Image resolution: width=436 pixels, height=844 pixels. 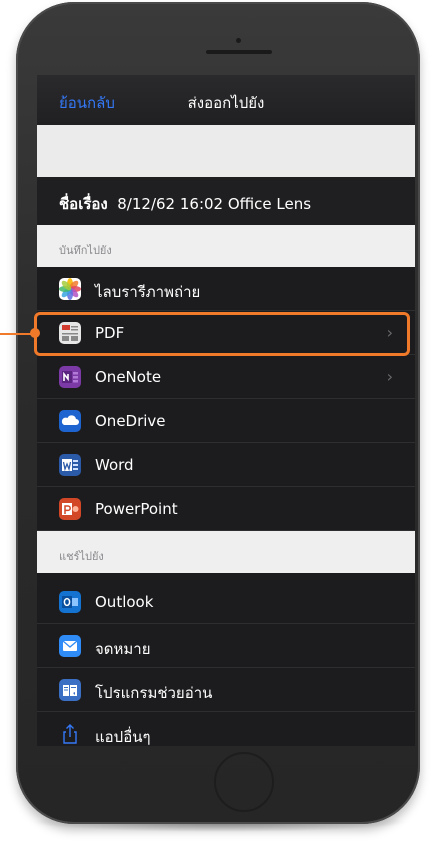 What do you see at coordinates (226, 377) in the screenshot?
I see `list-item-onenote: OneNote ›` at bounding box center [226, 377].